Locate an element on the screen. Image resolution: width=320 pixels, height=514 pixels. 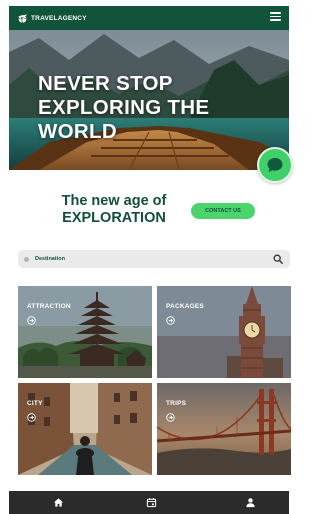
home-icon is located at coordinates (58, 502).